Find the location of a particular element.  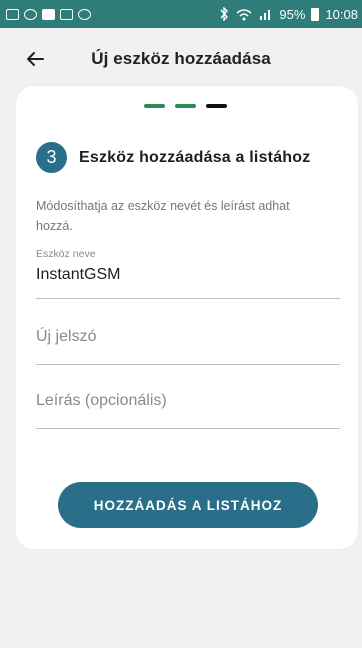

signal-icon is located at coordinates (265, 15).